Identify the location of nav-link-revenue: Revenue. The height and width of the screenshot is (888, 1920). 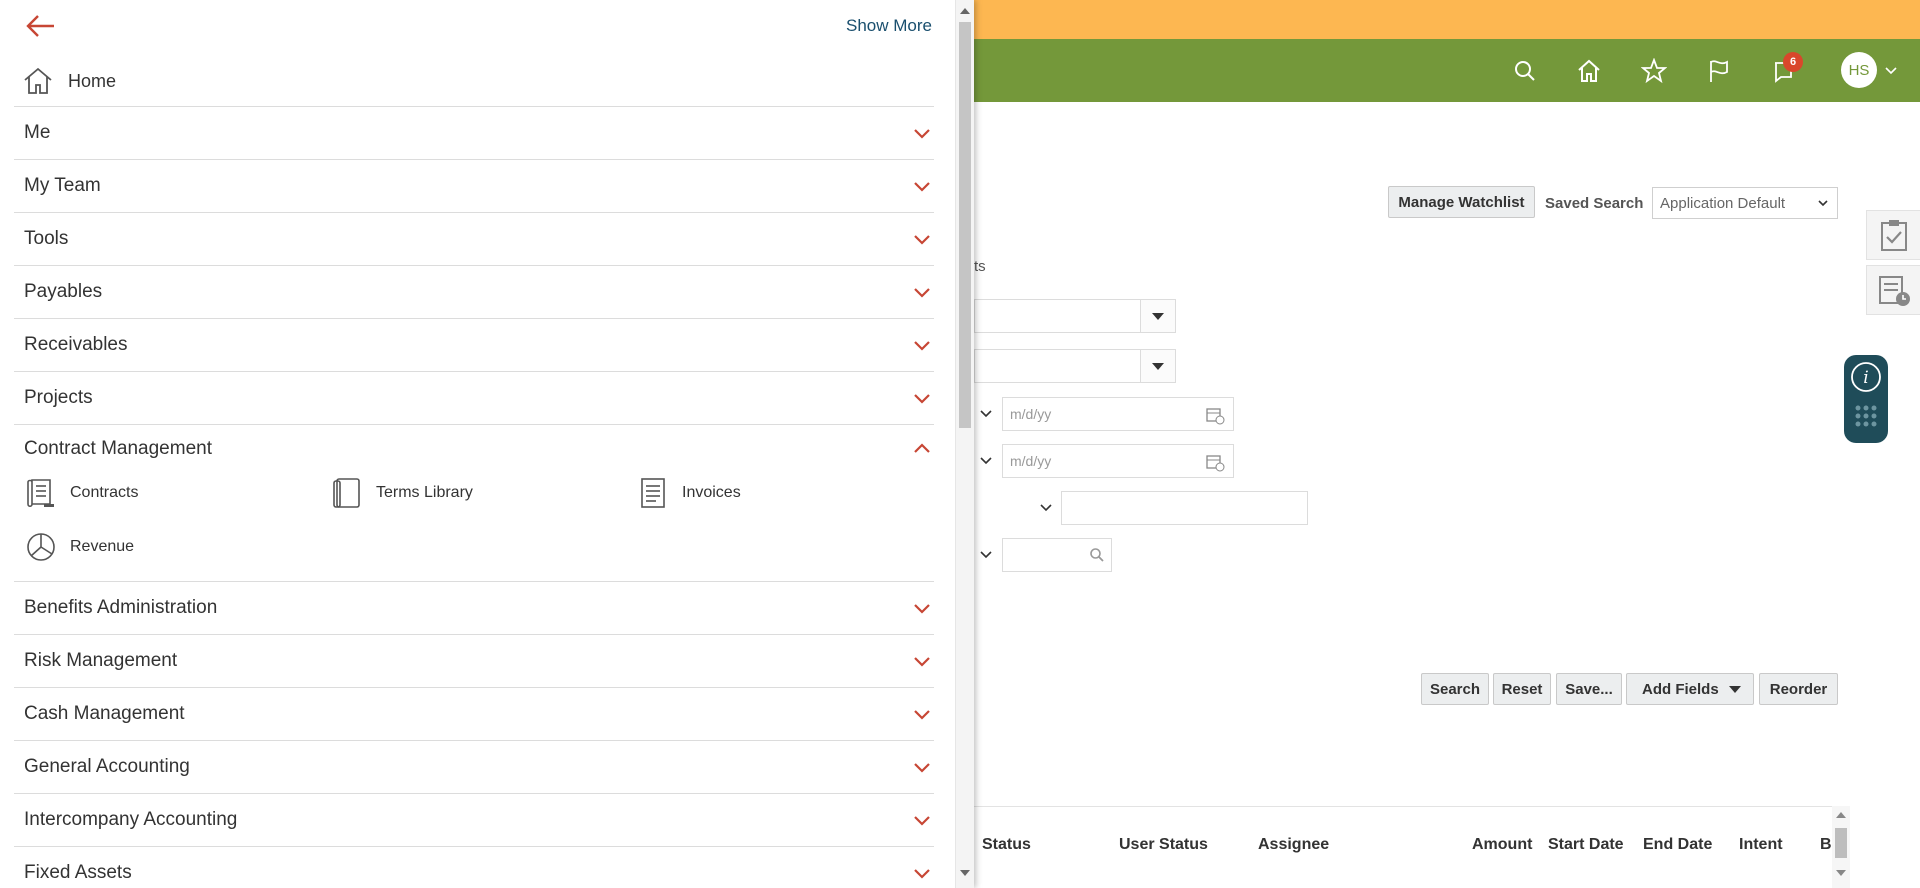
(74, 547).